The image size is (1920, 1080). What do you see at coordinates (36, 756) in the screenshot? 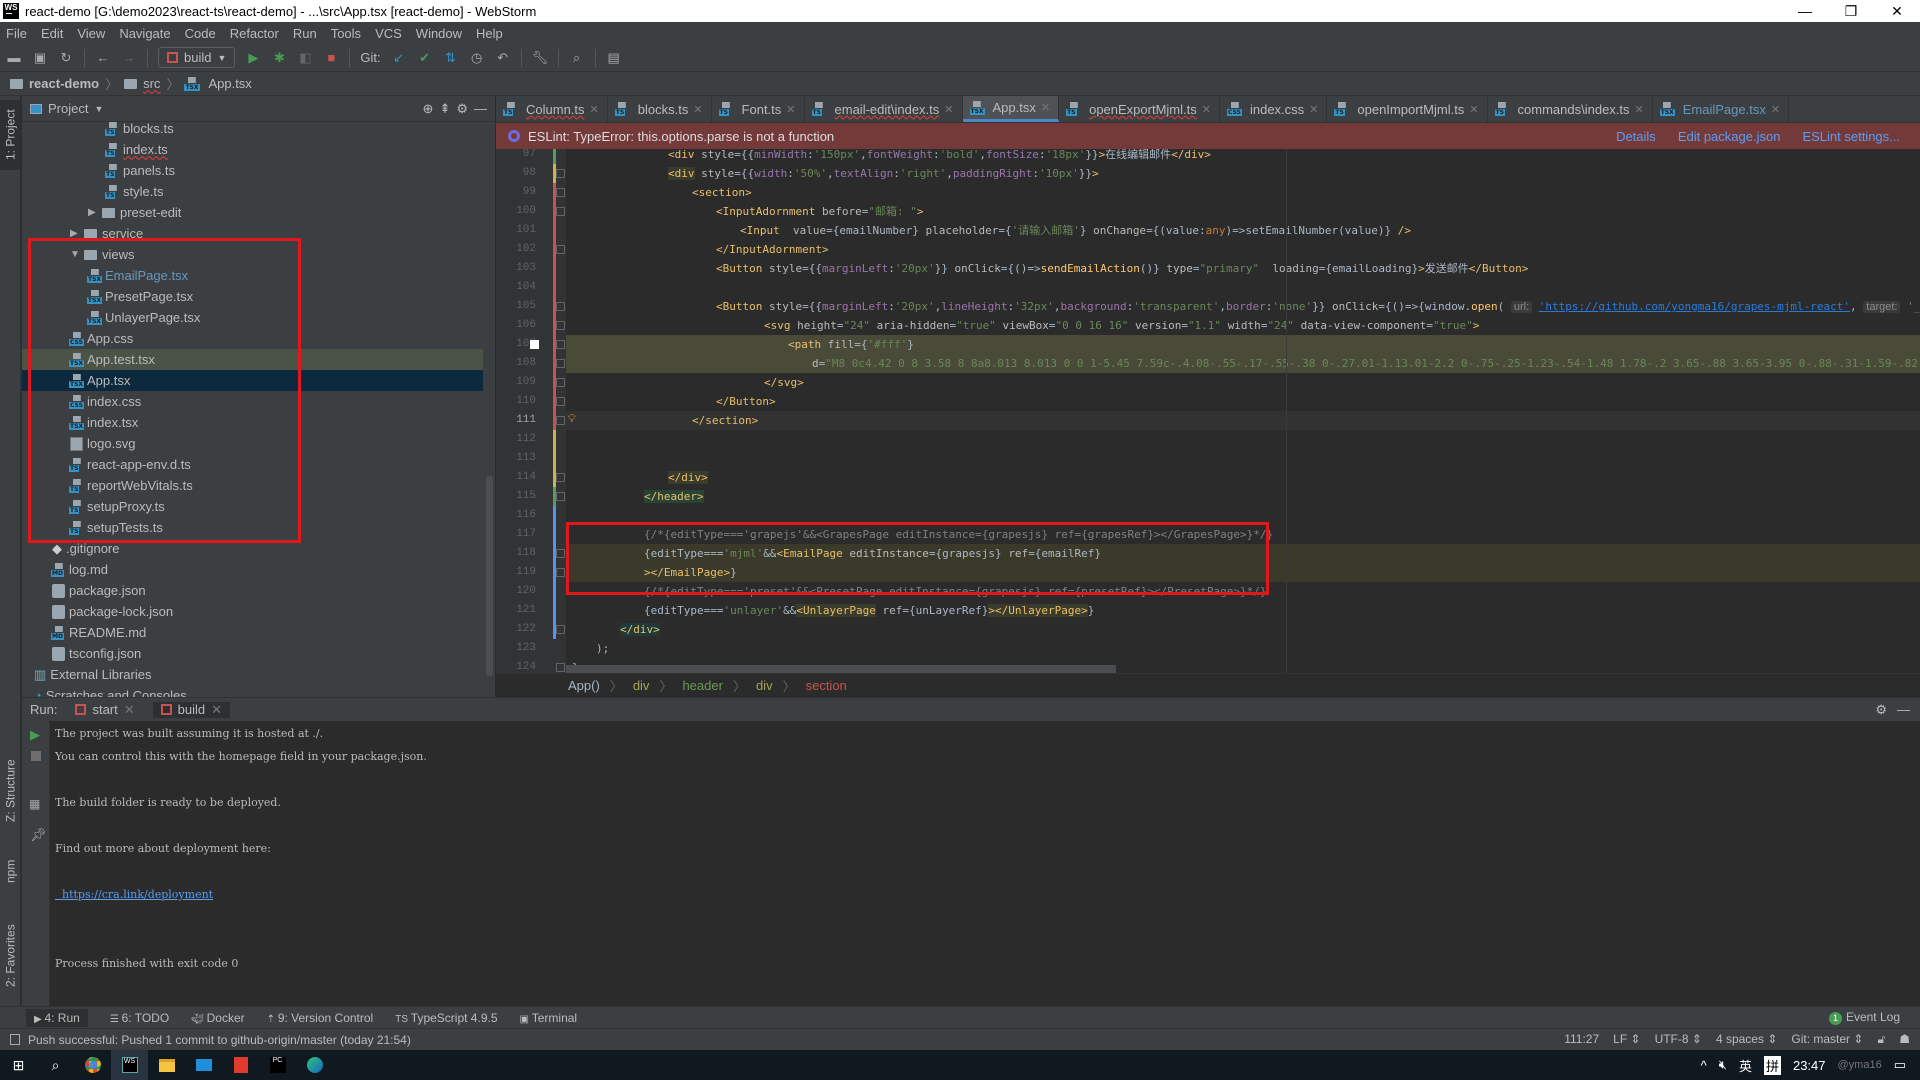
I see `stop-icon` at bounding box center [36, 756].